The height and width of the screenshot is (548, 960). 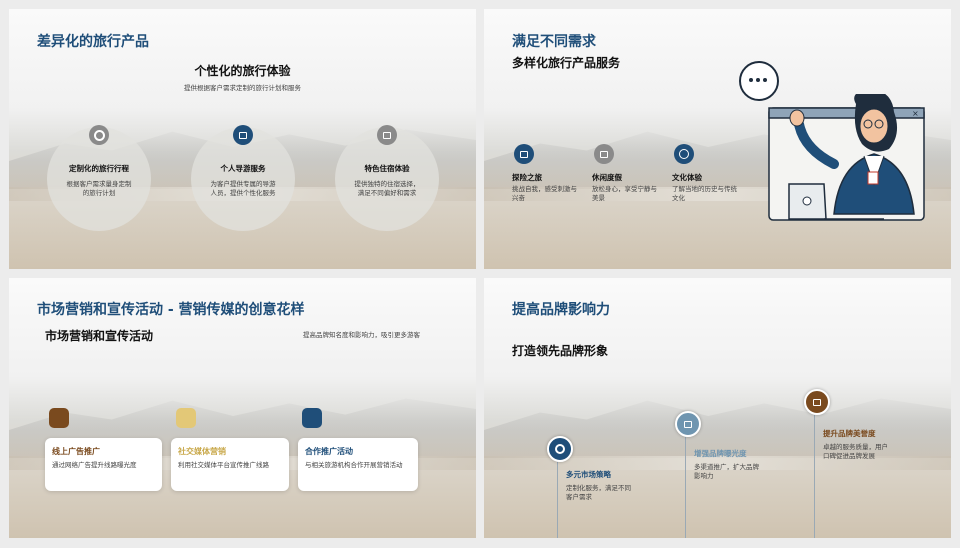 I want to click on marketing-card: 合作推广活动 与相关旅游机构合作开展营销活动, so click(x=358, y=464).